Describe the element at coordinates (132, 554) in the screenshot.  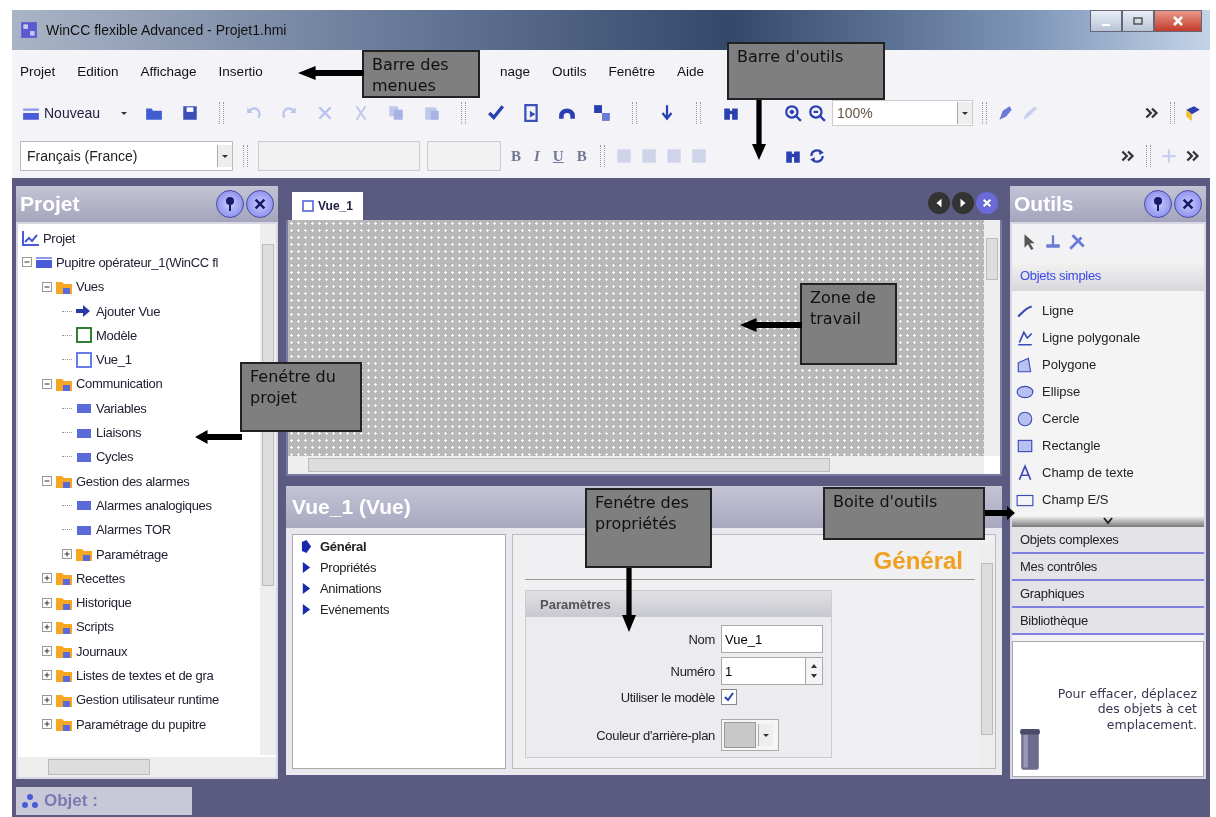
I see `tree-item: Paramétrage` at that location.